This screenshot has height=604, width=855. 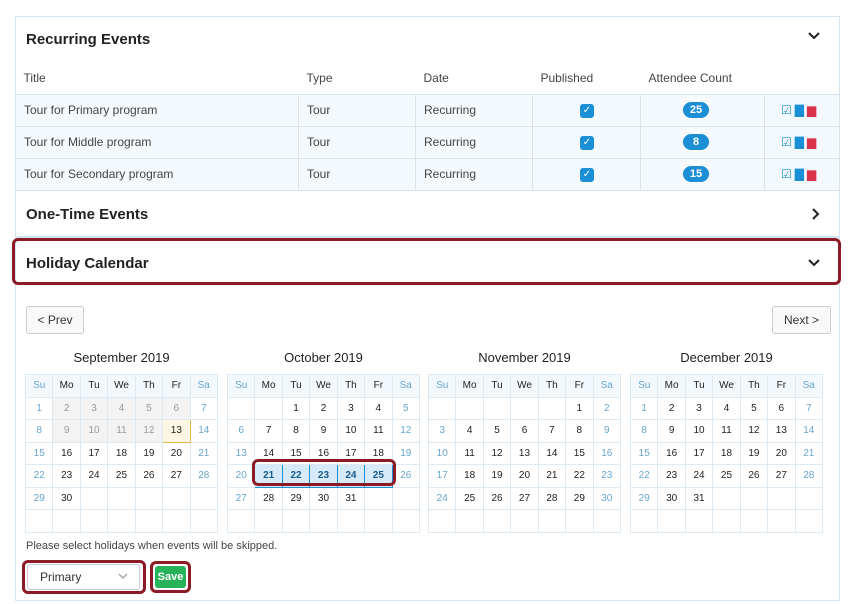 I want to click on chevron-down-icon, so click(x=814, y=37).